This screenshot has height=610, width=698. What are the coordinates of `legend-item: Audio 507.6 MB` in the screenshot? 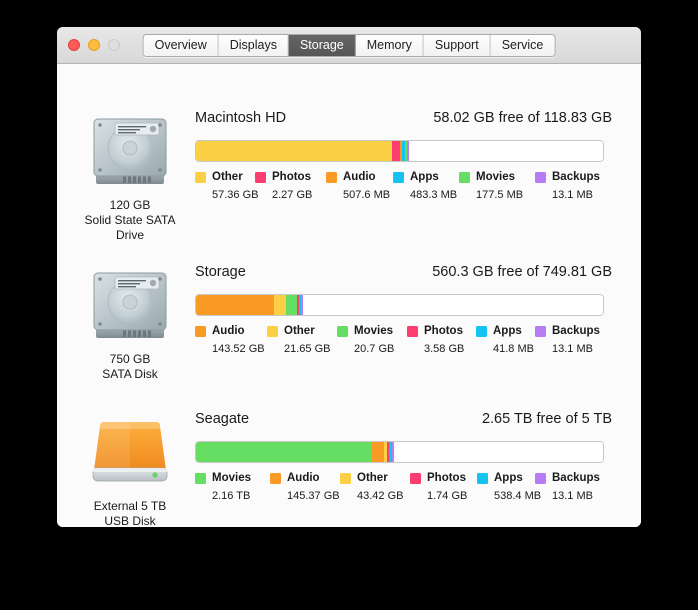 It's located at (358, 186).